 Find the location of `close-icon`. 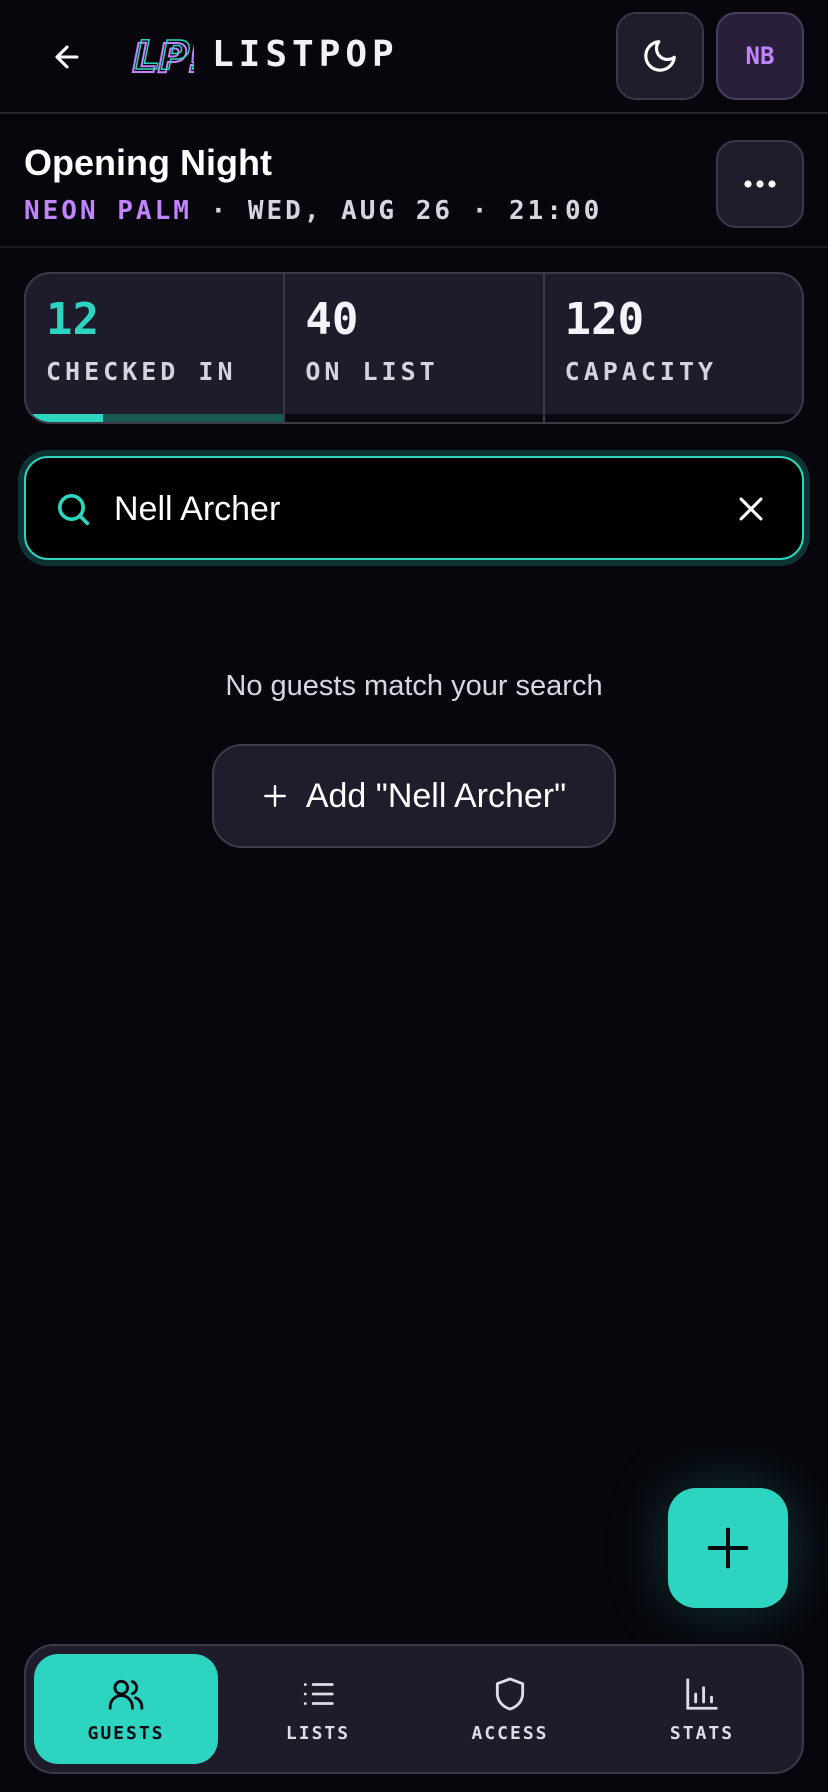

close-icon is located at coordinates (751, 509).